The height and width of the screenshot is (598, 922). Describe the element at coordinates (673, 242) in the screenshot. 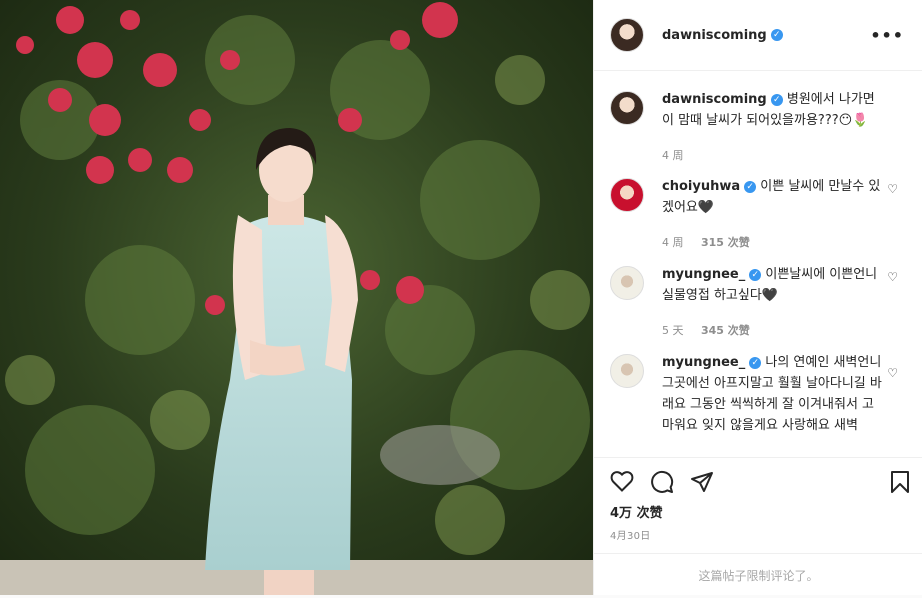

I see `comment-time: 4 周` at that location.